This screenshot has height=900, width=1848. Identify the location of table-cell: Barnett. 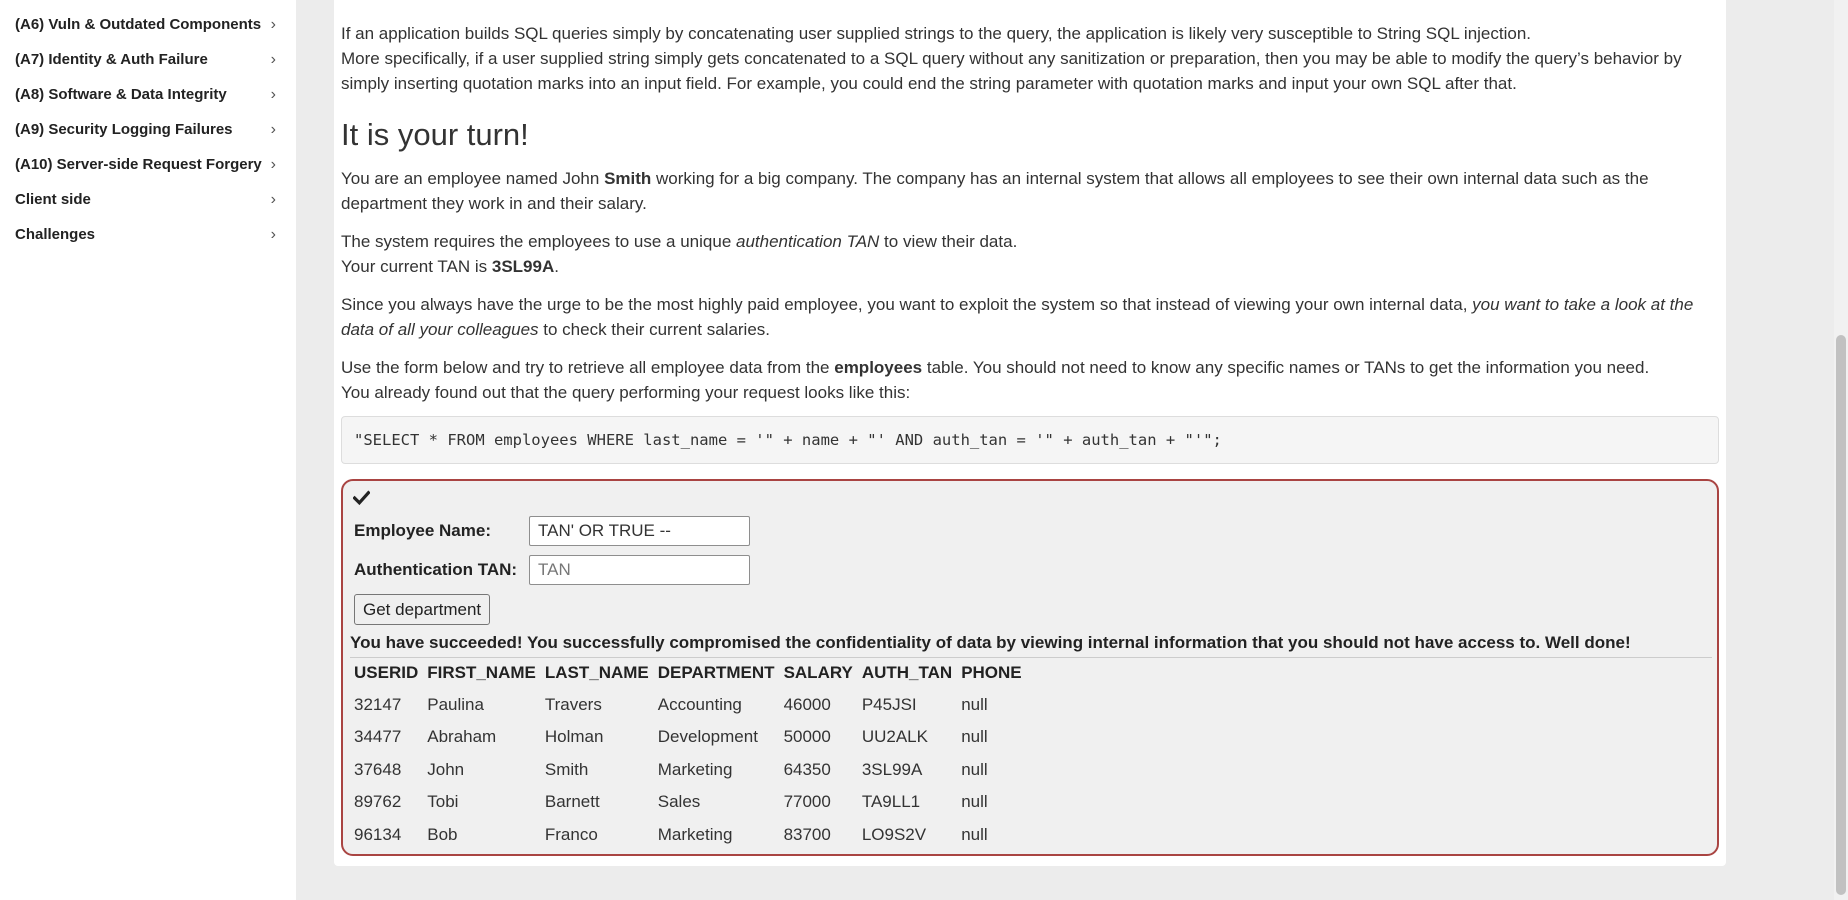
(572, 802).